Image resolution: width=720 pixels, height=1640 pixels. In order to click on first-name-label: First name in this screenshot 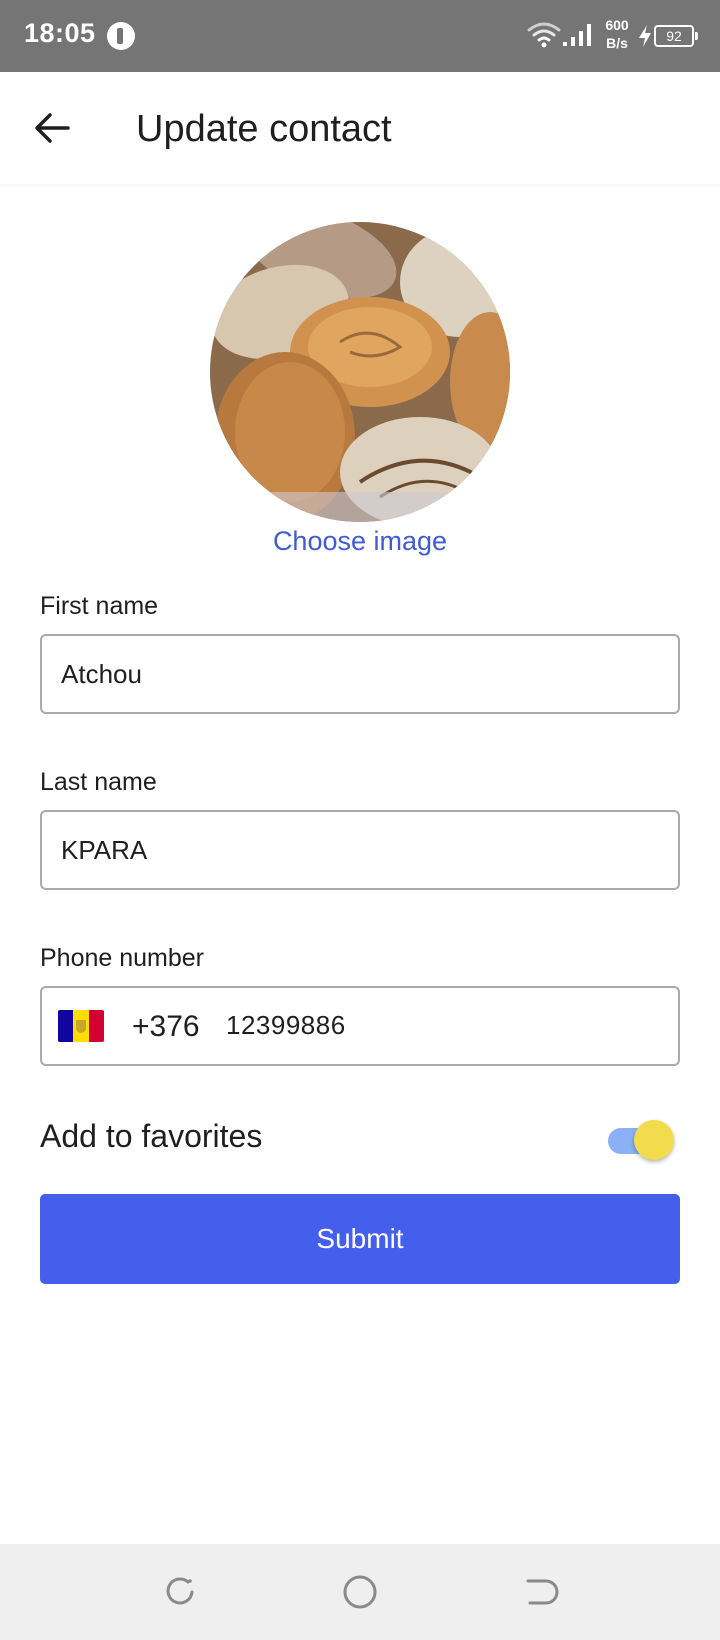, I will do `click(99, 606)`.